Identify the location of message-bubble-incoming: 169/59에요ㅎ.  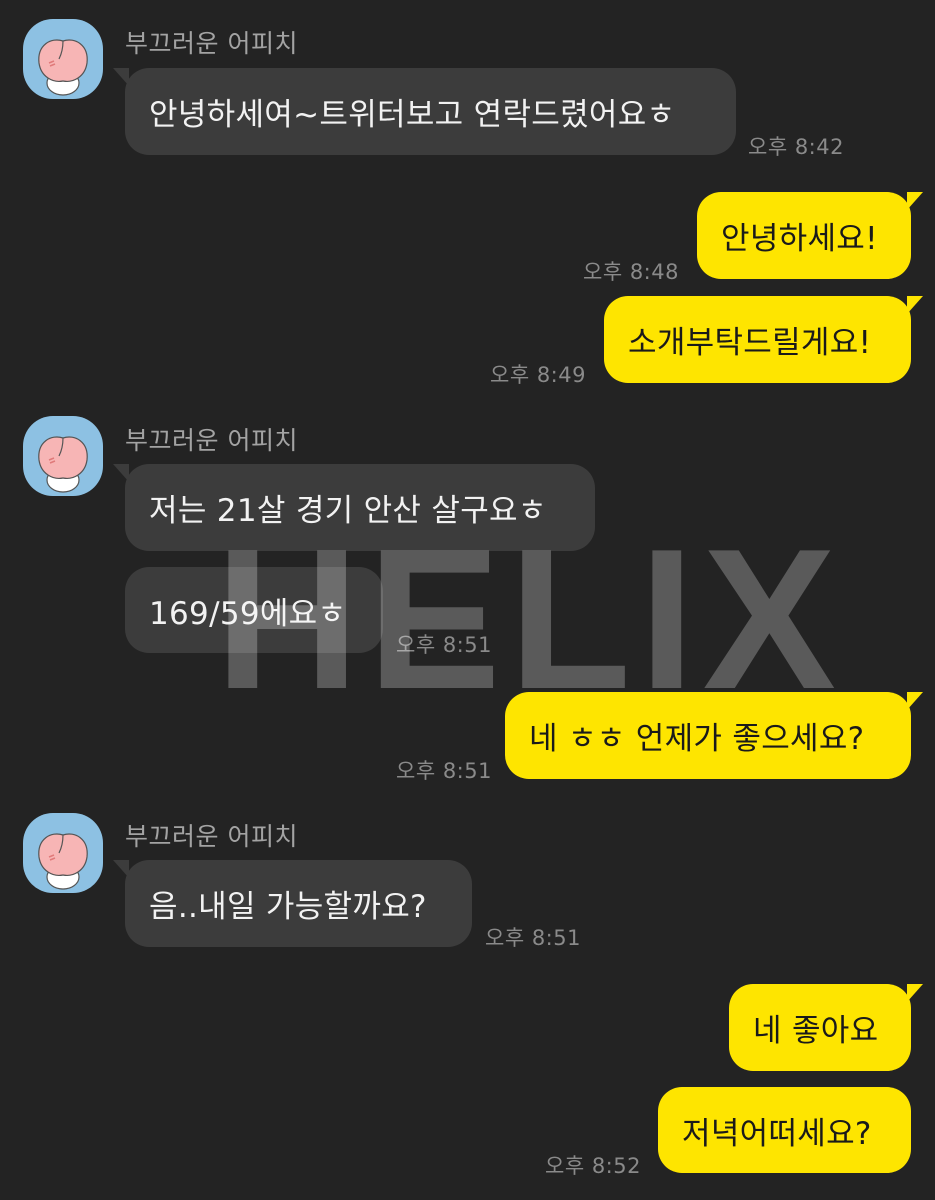
(254, 610).